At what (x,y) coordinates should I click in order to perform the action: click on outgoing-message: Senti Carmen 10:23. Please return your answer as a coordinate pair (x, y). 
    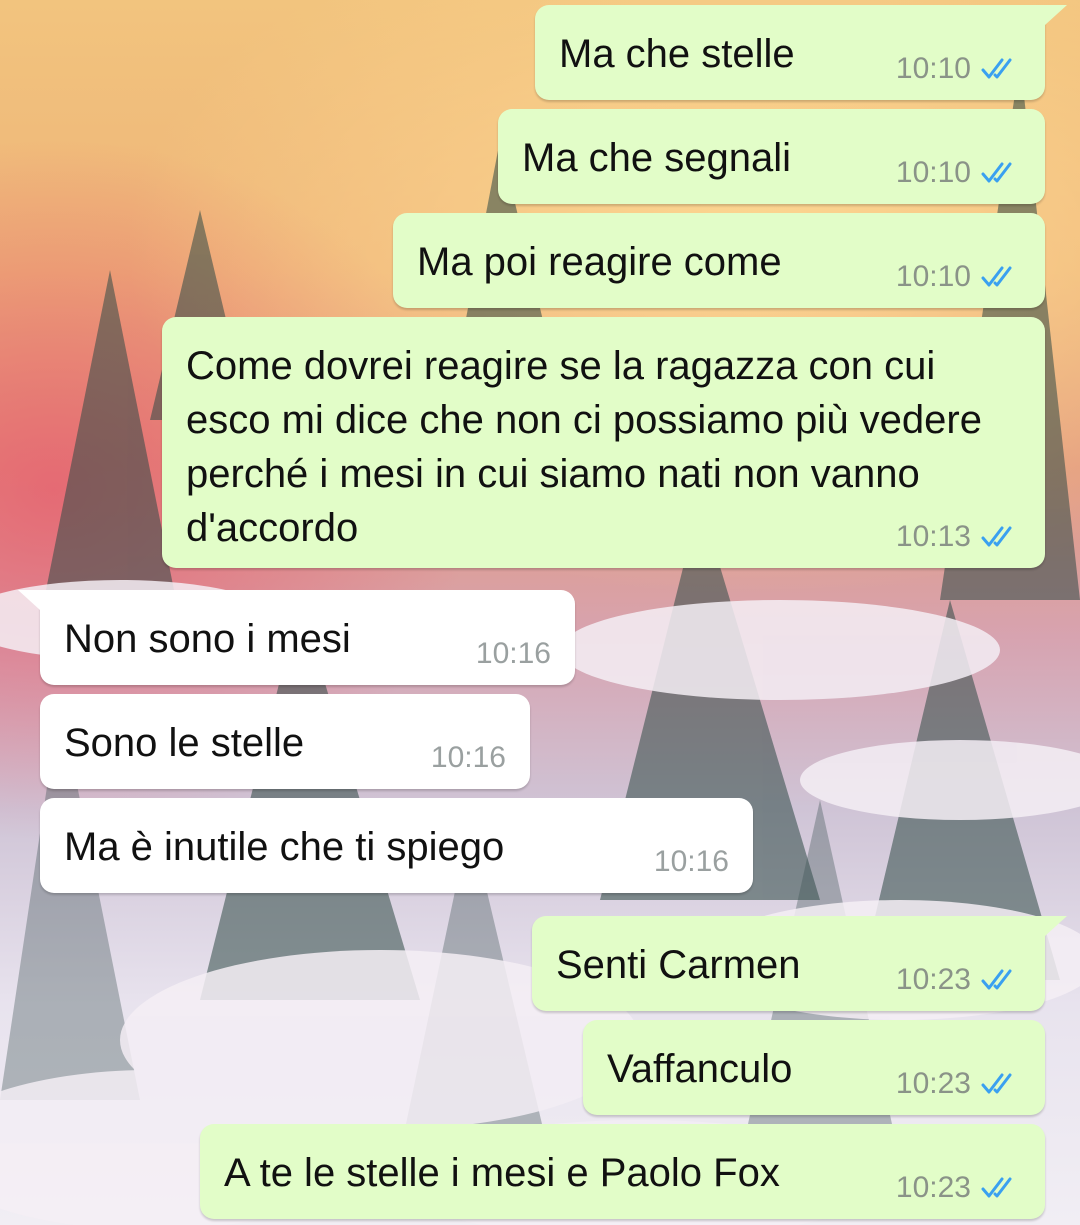
    Looking at the image, I should click on (799, 963).